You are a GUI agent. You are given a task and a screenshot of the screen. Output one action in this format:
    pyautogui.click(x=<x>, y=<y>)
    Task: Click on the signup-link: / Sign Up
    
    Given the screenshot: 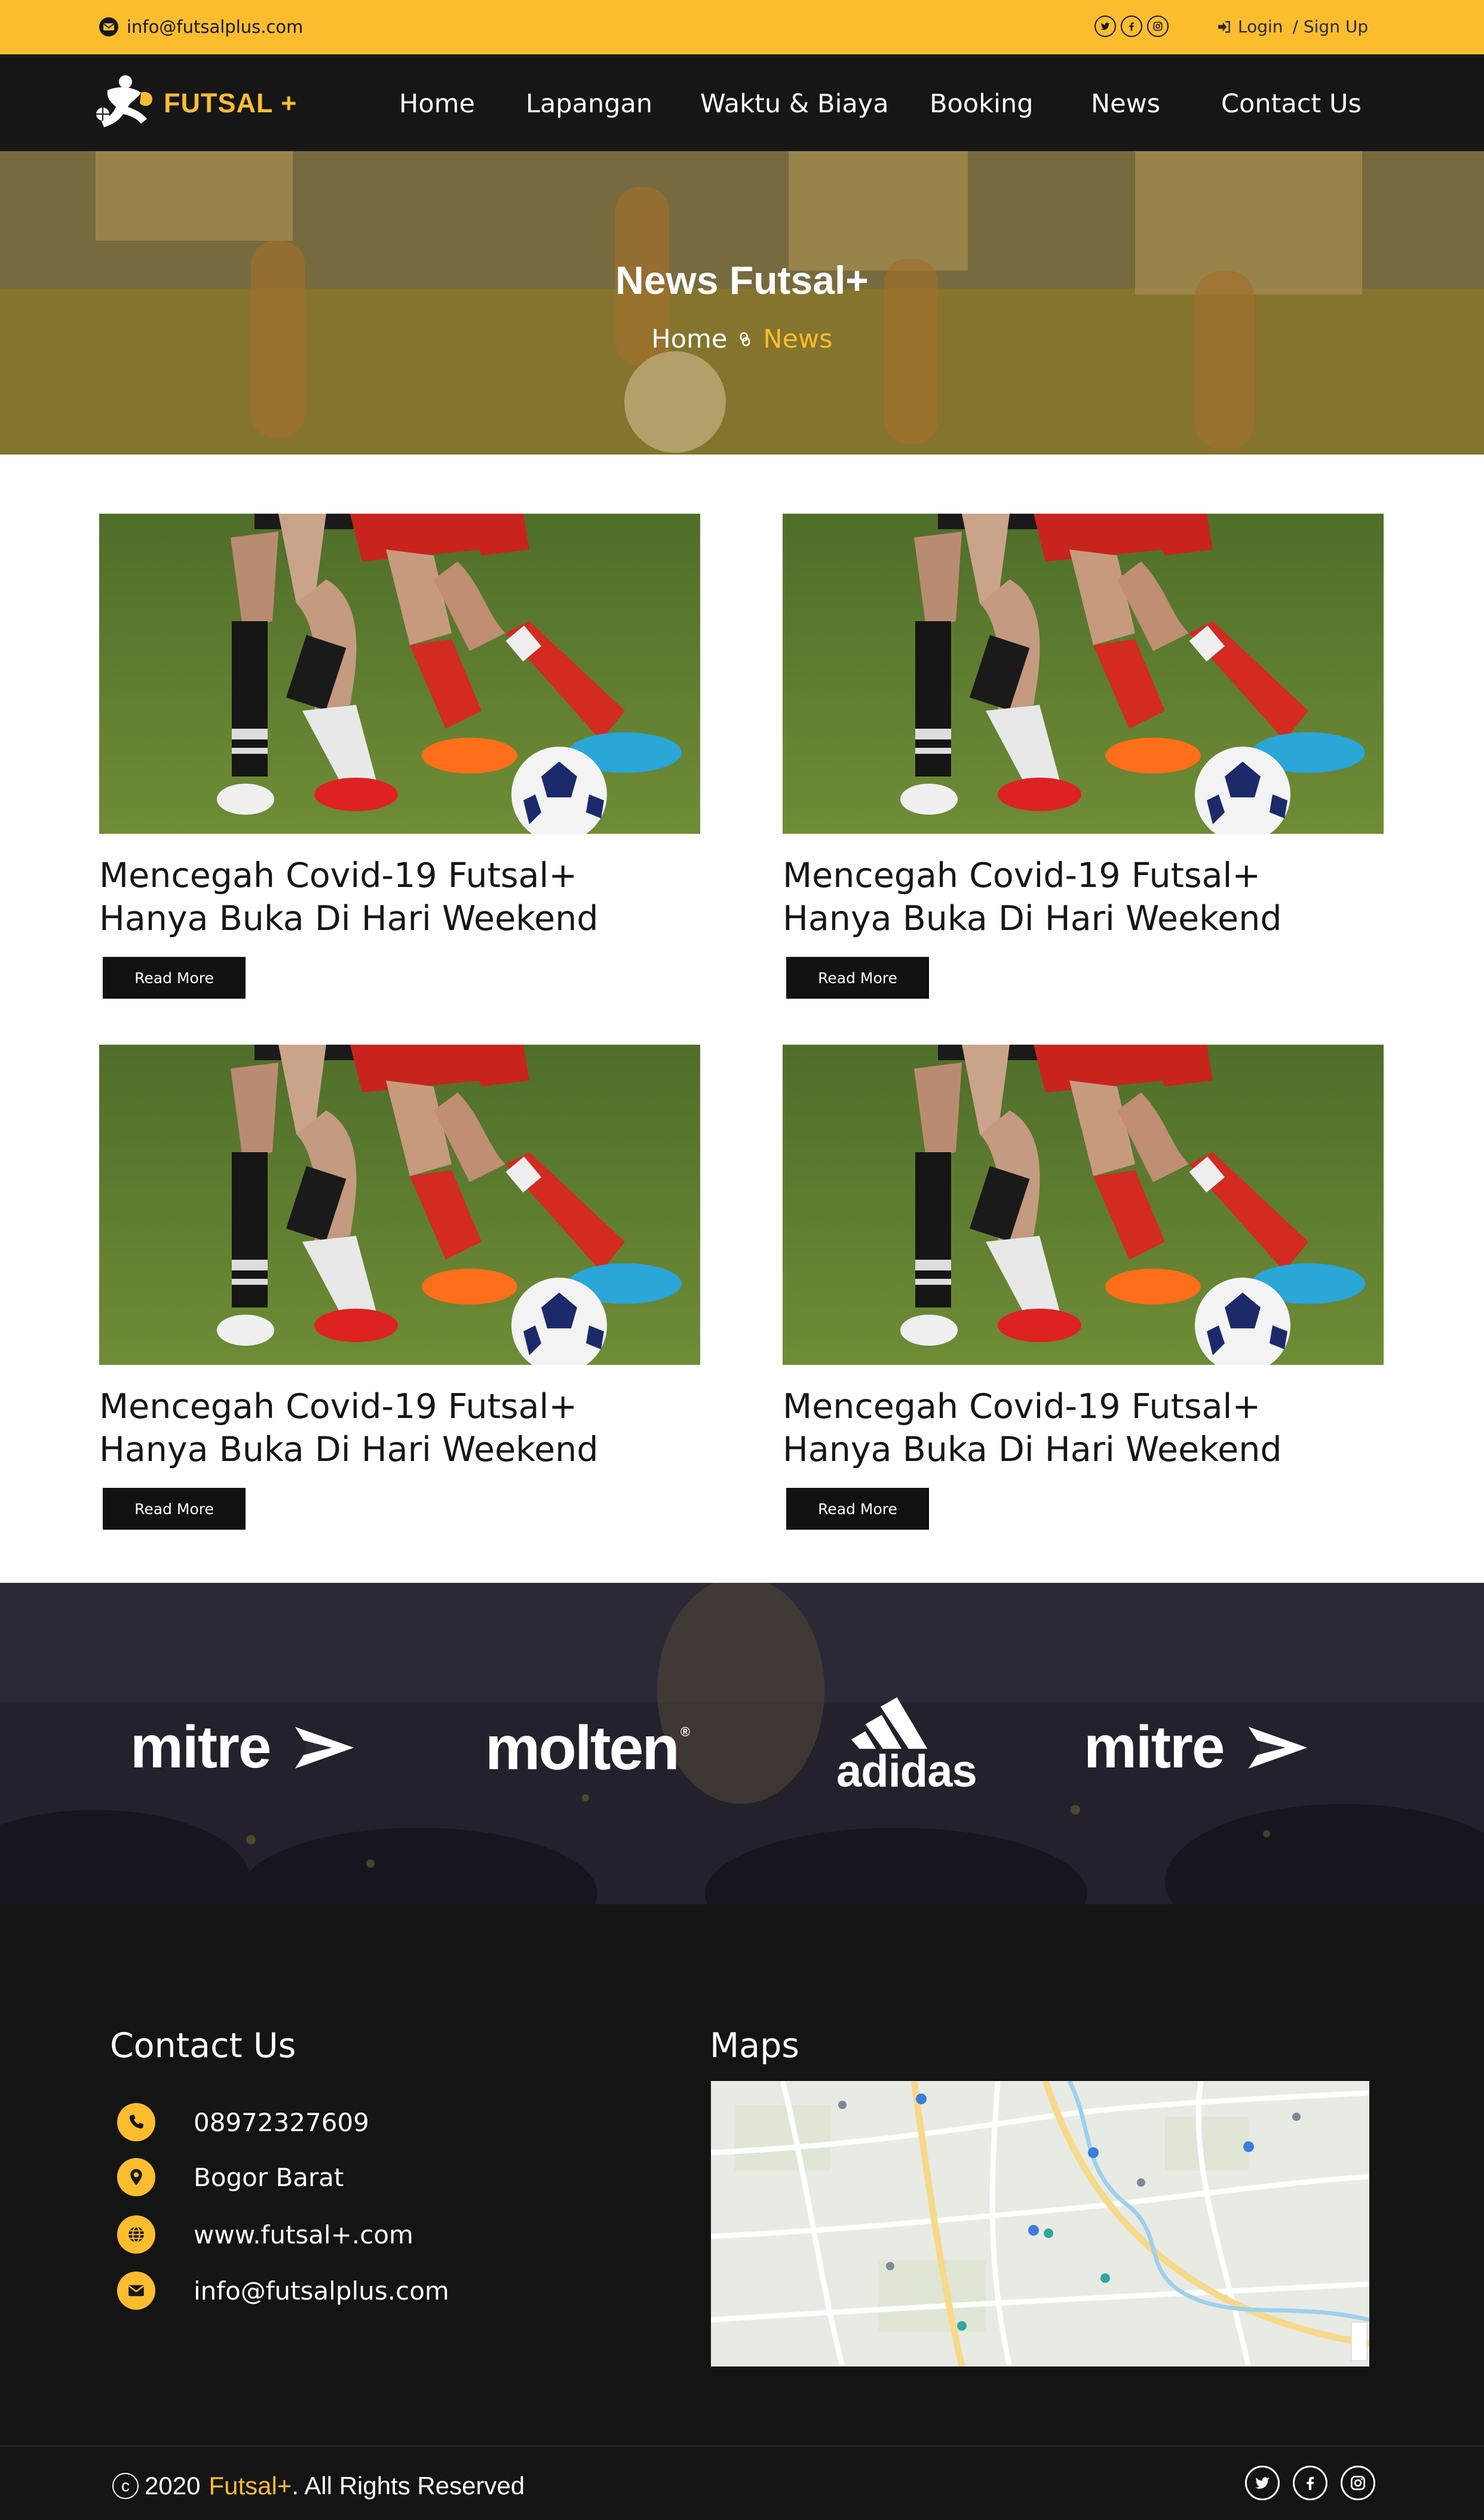 What is the action you would take?
    pyautogui.click(x=1331, y=27)
    